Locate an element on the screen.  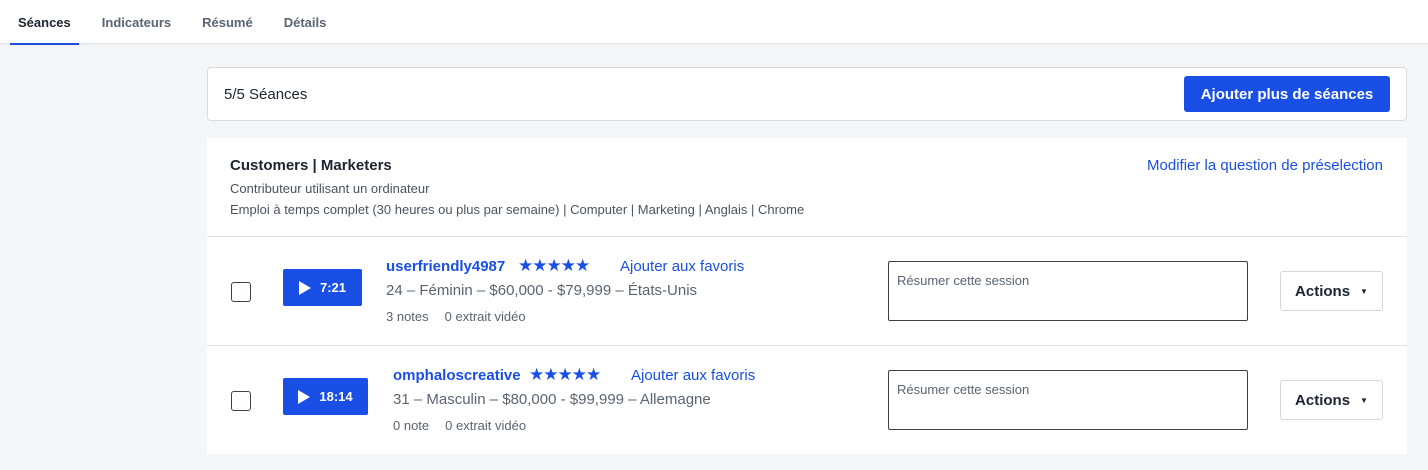
add-sessions-button: Ajouter plus de séances is located at coordinates (1287, 94).